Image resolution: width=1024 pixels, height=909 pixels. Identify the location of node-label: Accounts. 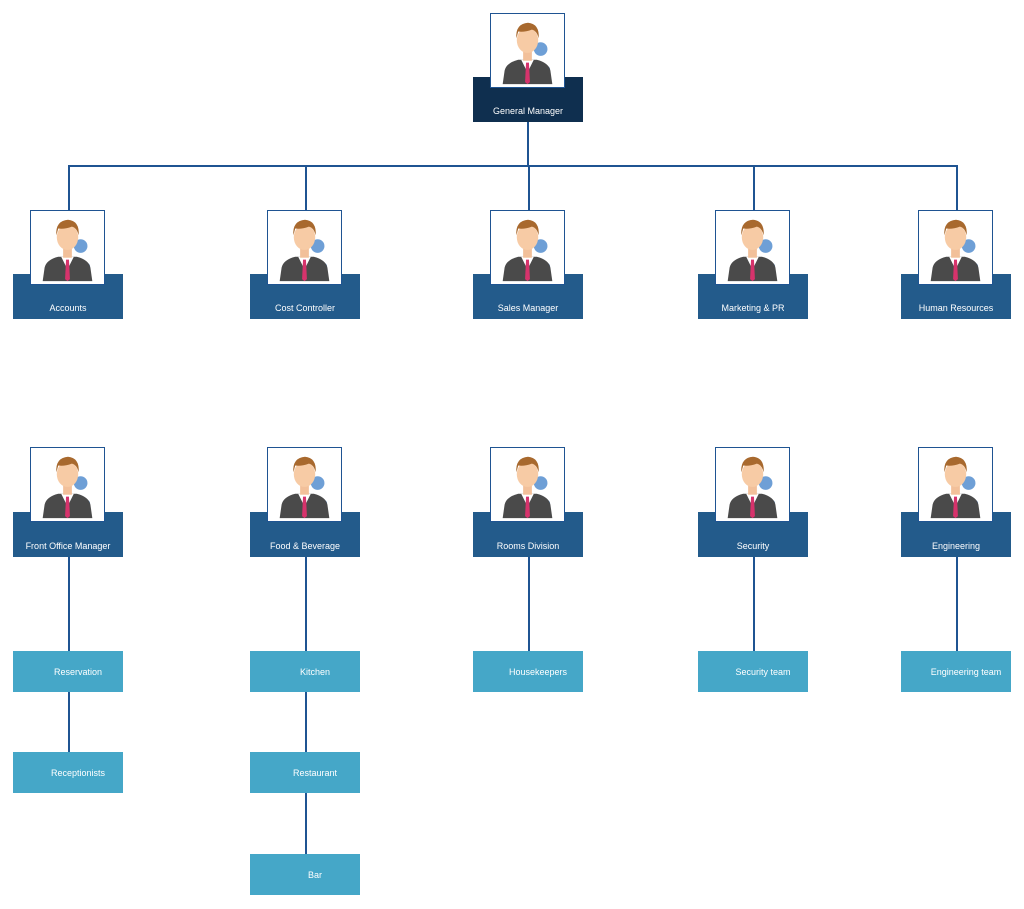
(68, 308).